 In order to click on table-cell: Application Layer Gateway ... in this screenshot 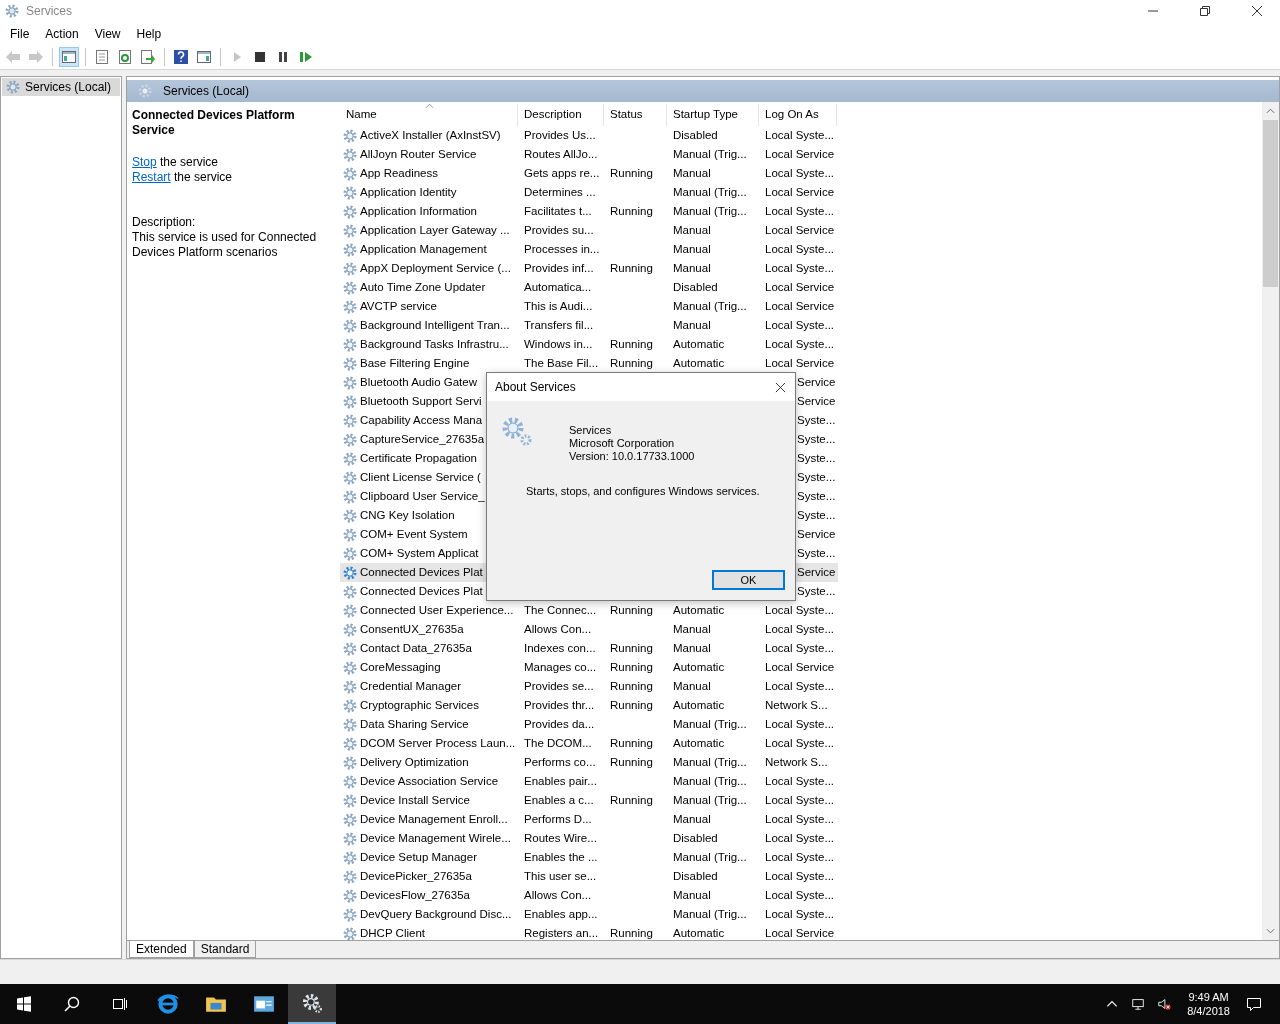, I will do `click(429, 230)`.